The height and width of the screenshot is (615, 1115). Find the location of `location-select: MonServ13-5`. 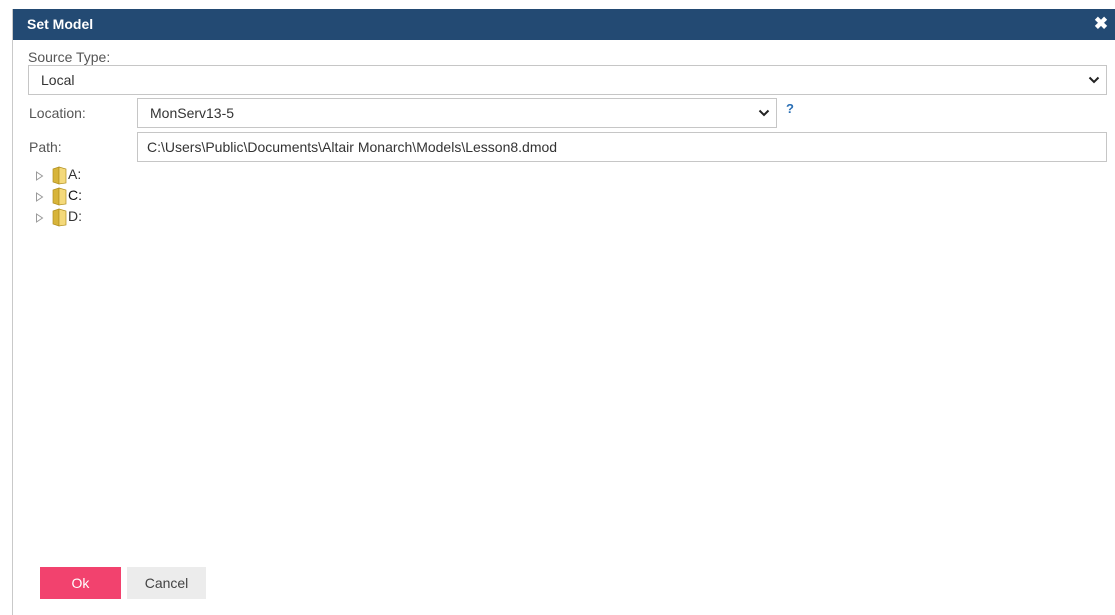

location-select: MonServ13-5 is located at coordinates (457, 113).